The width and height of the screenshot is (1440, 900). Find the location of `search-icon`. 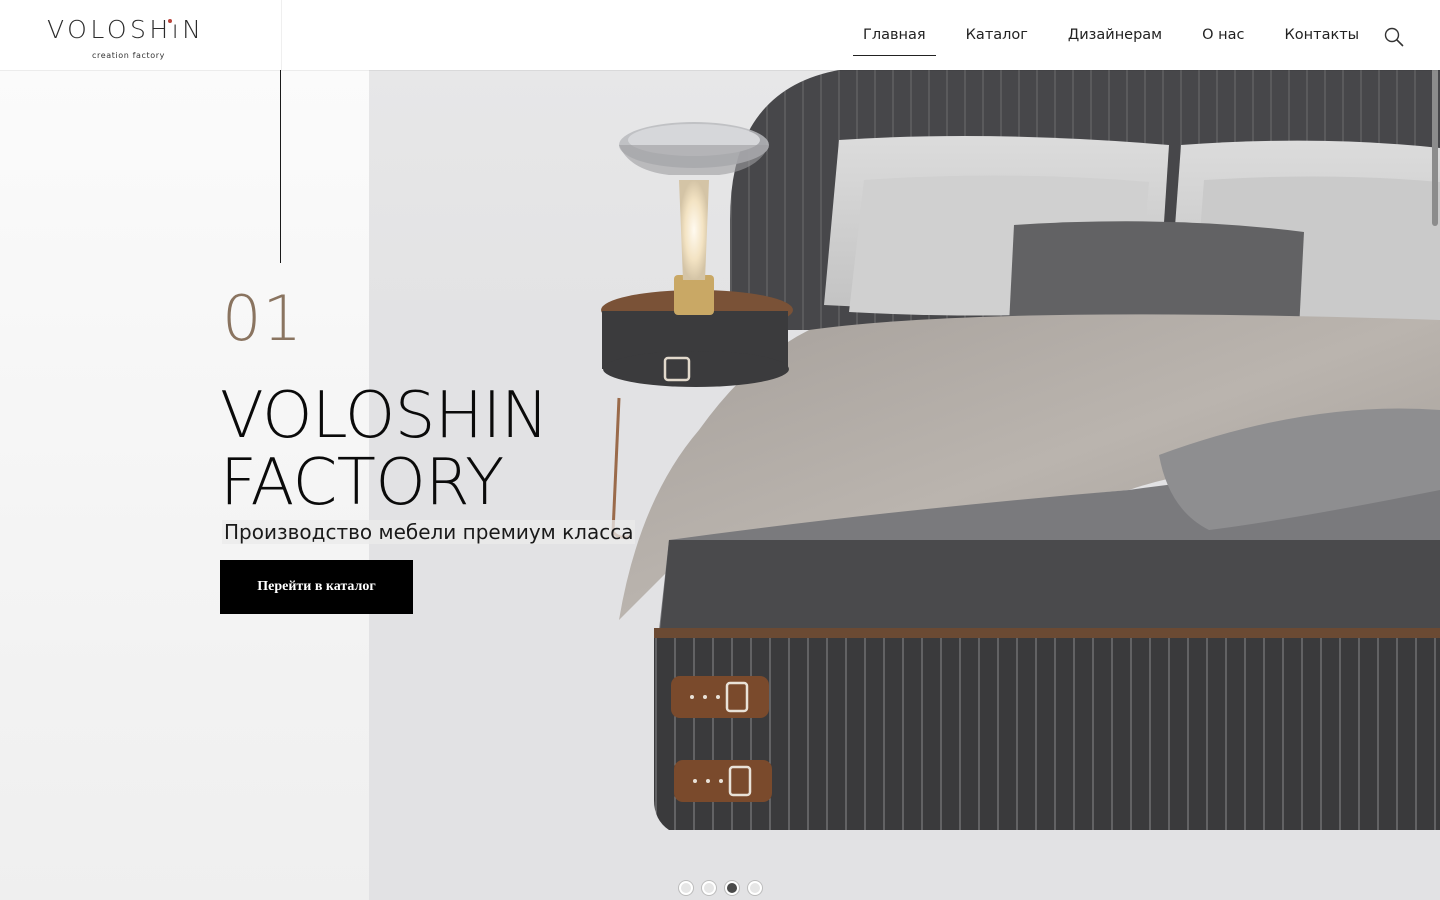

search-icon is located at coordinates (1394, 37).